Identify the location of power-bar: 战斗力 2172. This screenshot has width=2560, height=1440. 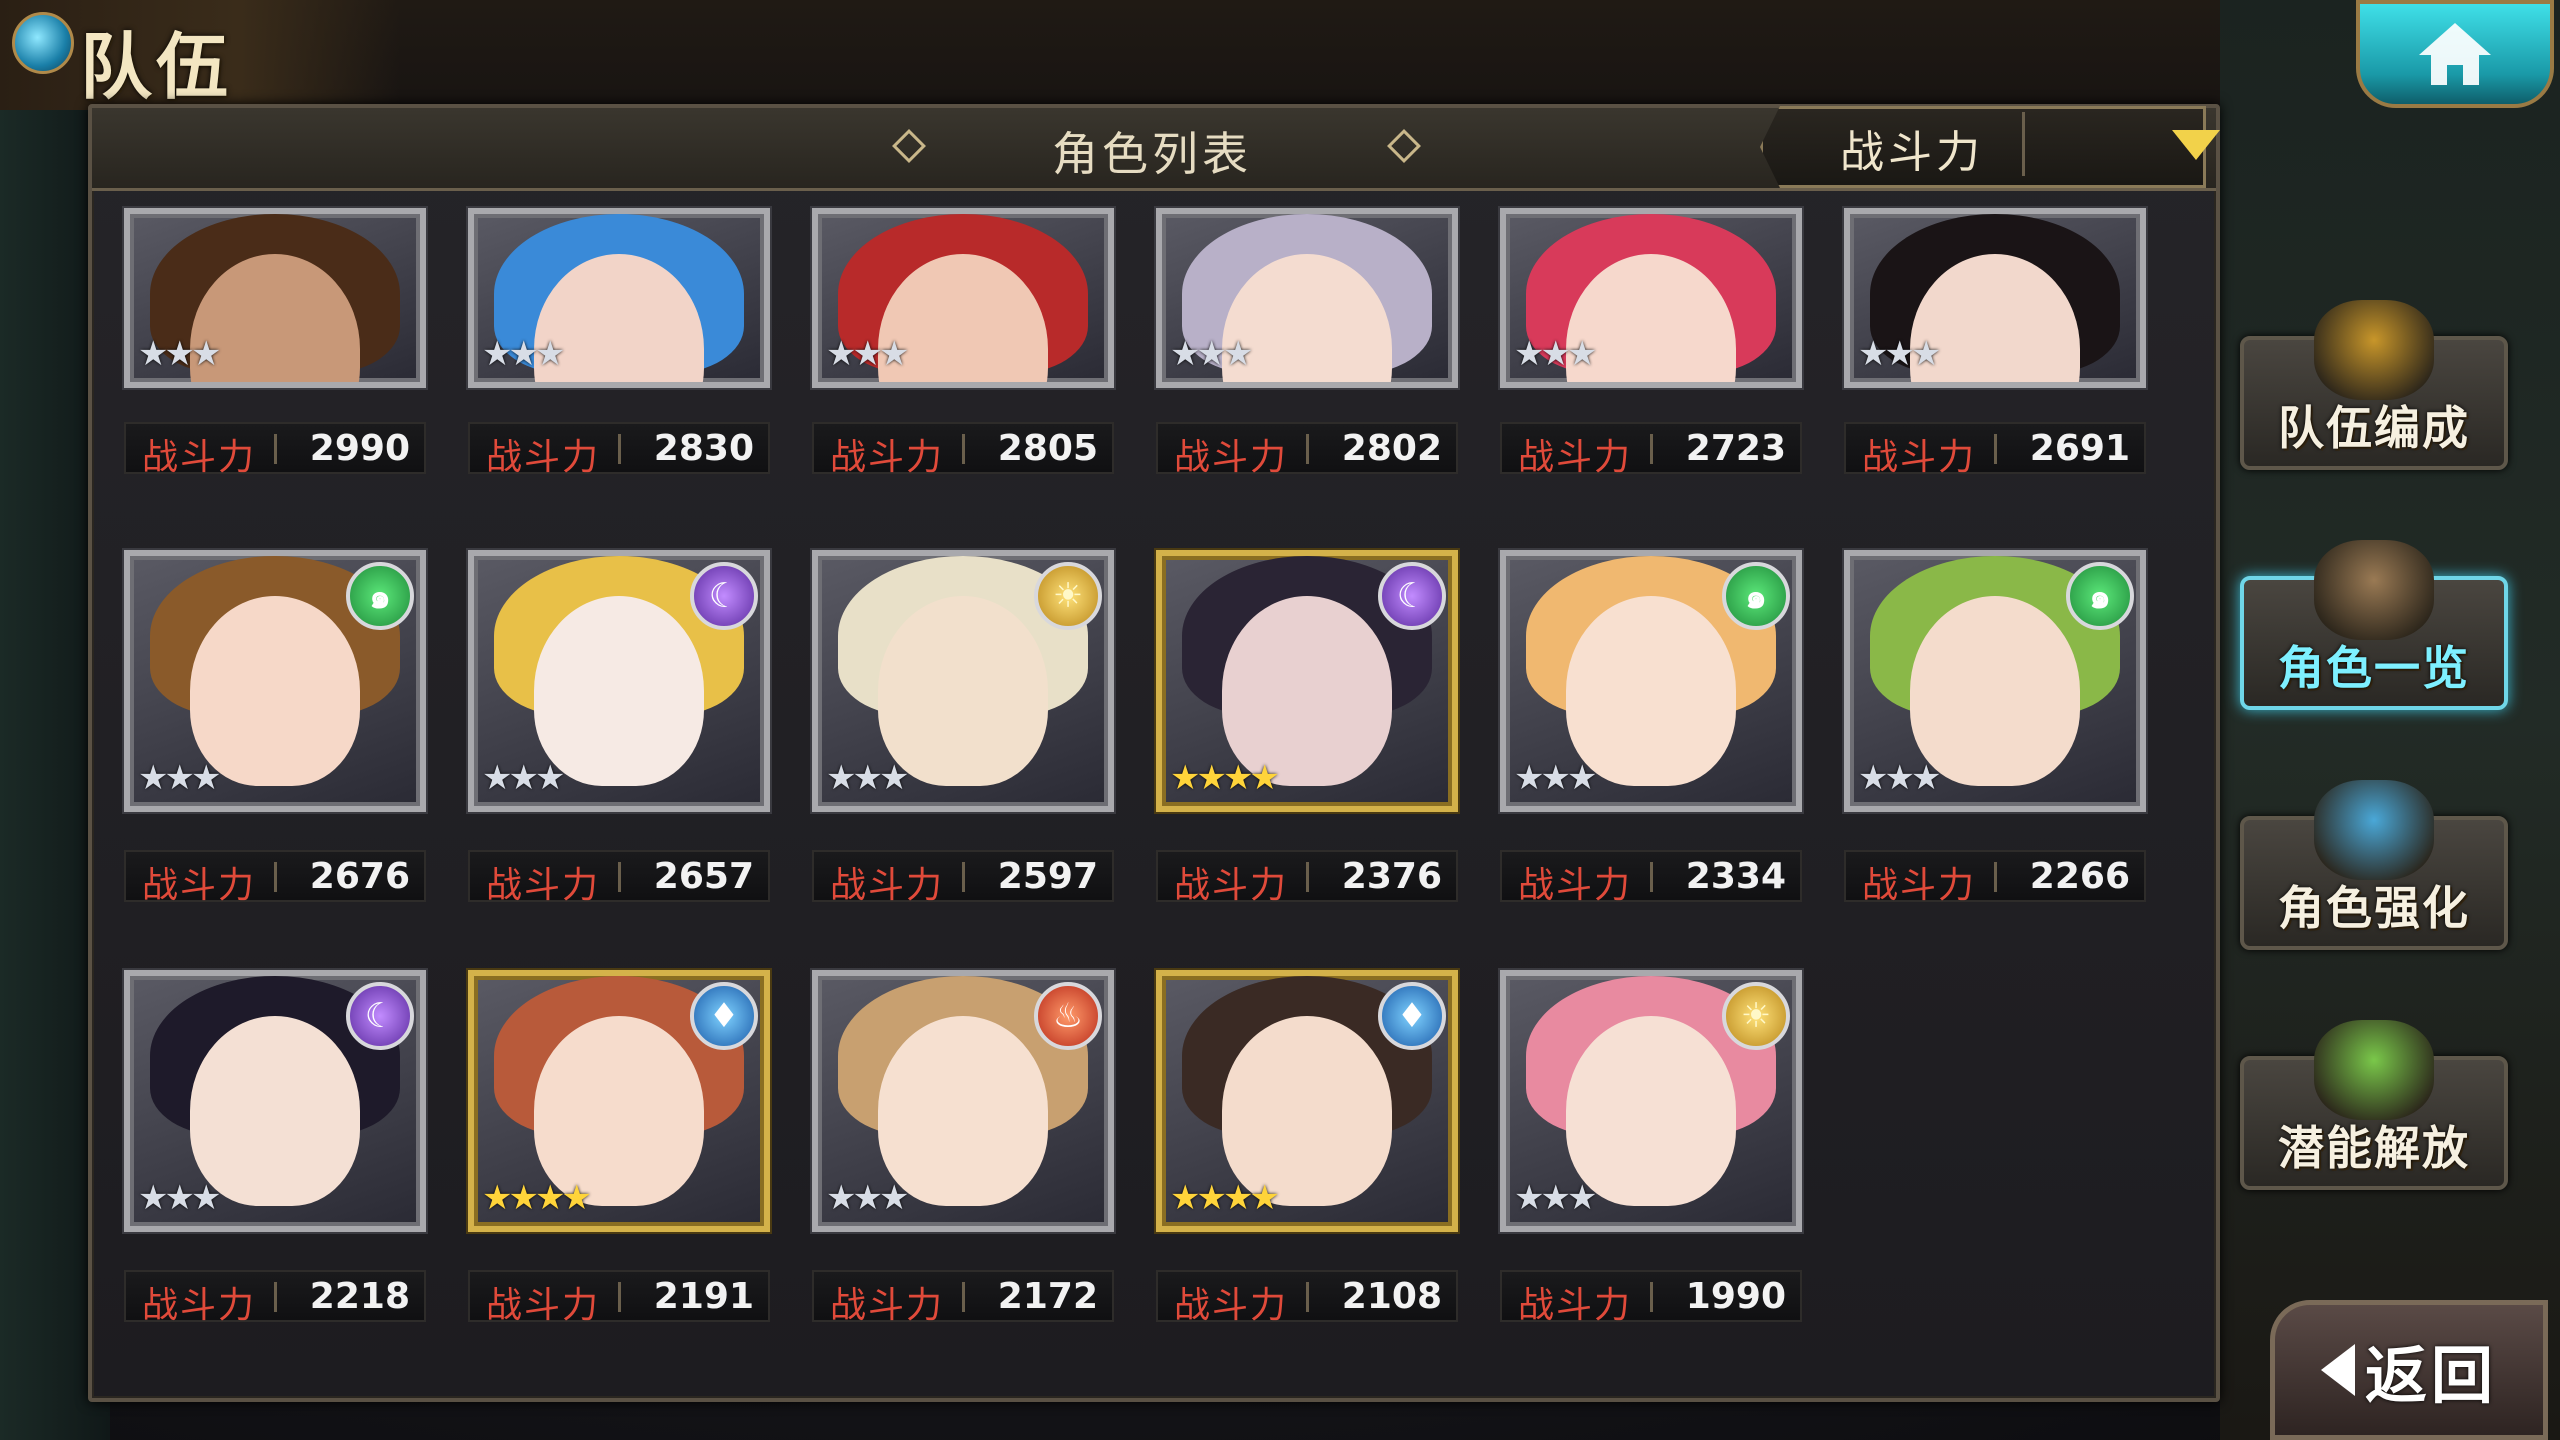
(963, 1298).